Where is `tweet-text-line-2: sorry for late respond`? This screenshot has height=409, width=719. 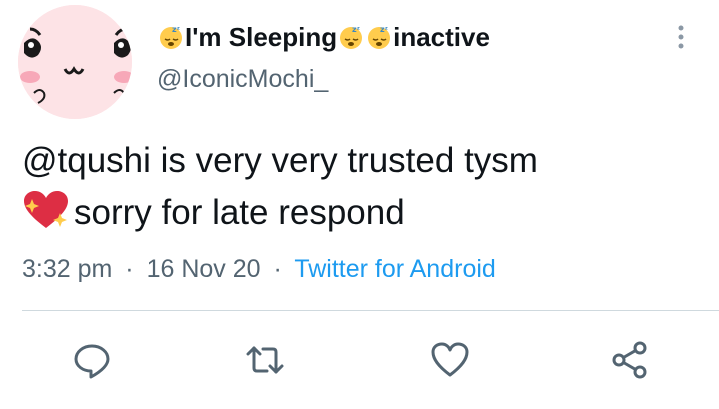
tweet-text-line-2: sorry for late respond is located at coordinates (239, 212).